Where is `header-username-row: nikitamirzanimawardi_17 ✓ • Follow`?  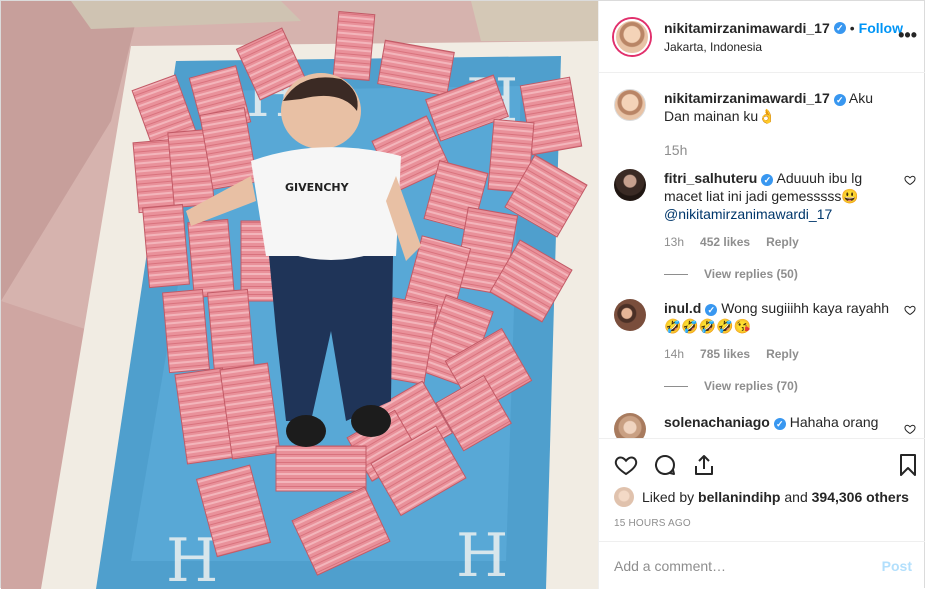 header-username-row: nikitamirzanimawardi_17 ✓ • Follow is located at coordinates (786, 28).